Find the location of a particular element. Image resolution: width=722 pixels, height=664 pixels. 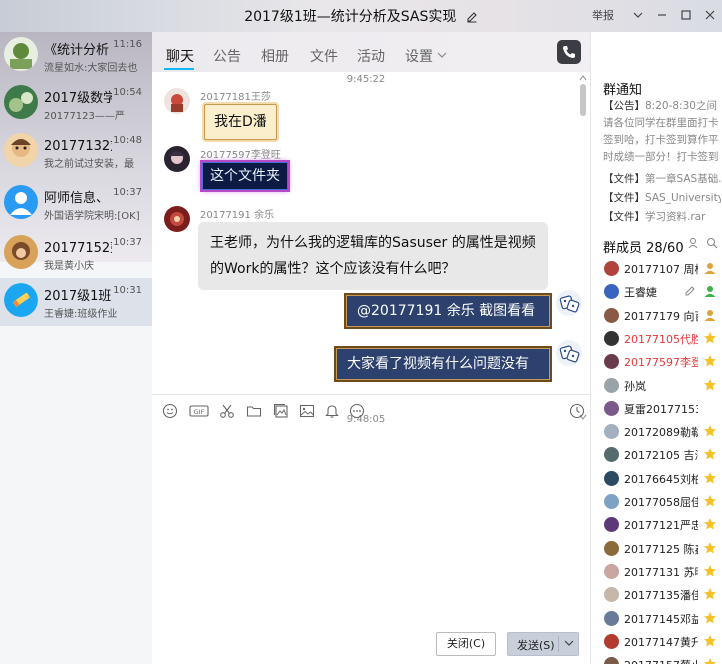

search-icon is located at coordinates (712, 243).